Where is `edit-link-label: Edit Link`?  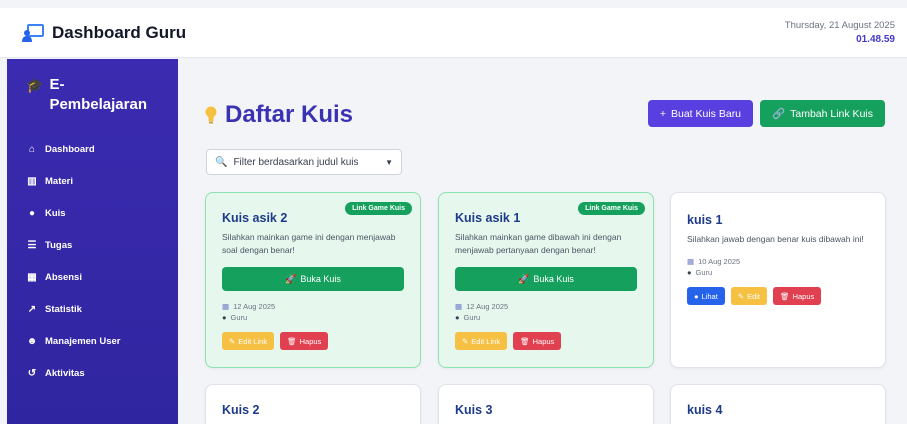
edit-link-label: Edit Link is located at coordinates (486, 341).